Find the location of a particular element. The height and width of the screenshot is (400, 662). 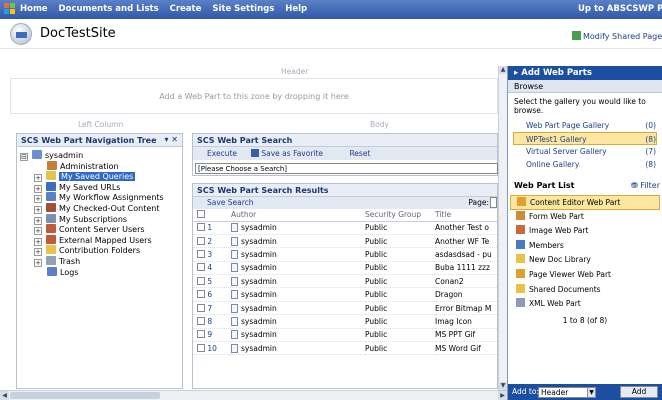

web-part-item: New Doc Library is located at coordinates (585, 260).